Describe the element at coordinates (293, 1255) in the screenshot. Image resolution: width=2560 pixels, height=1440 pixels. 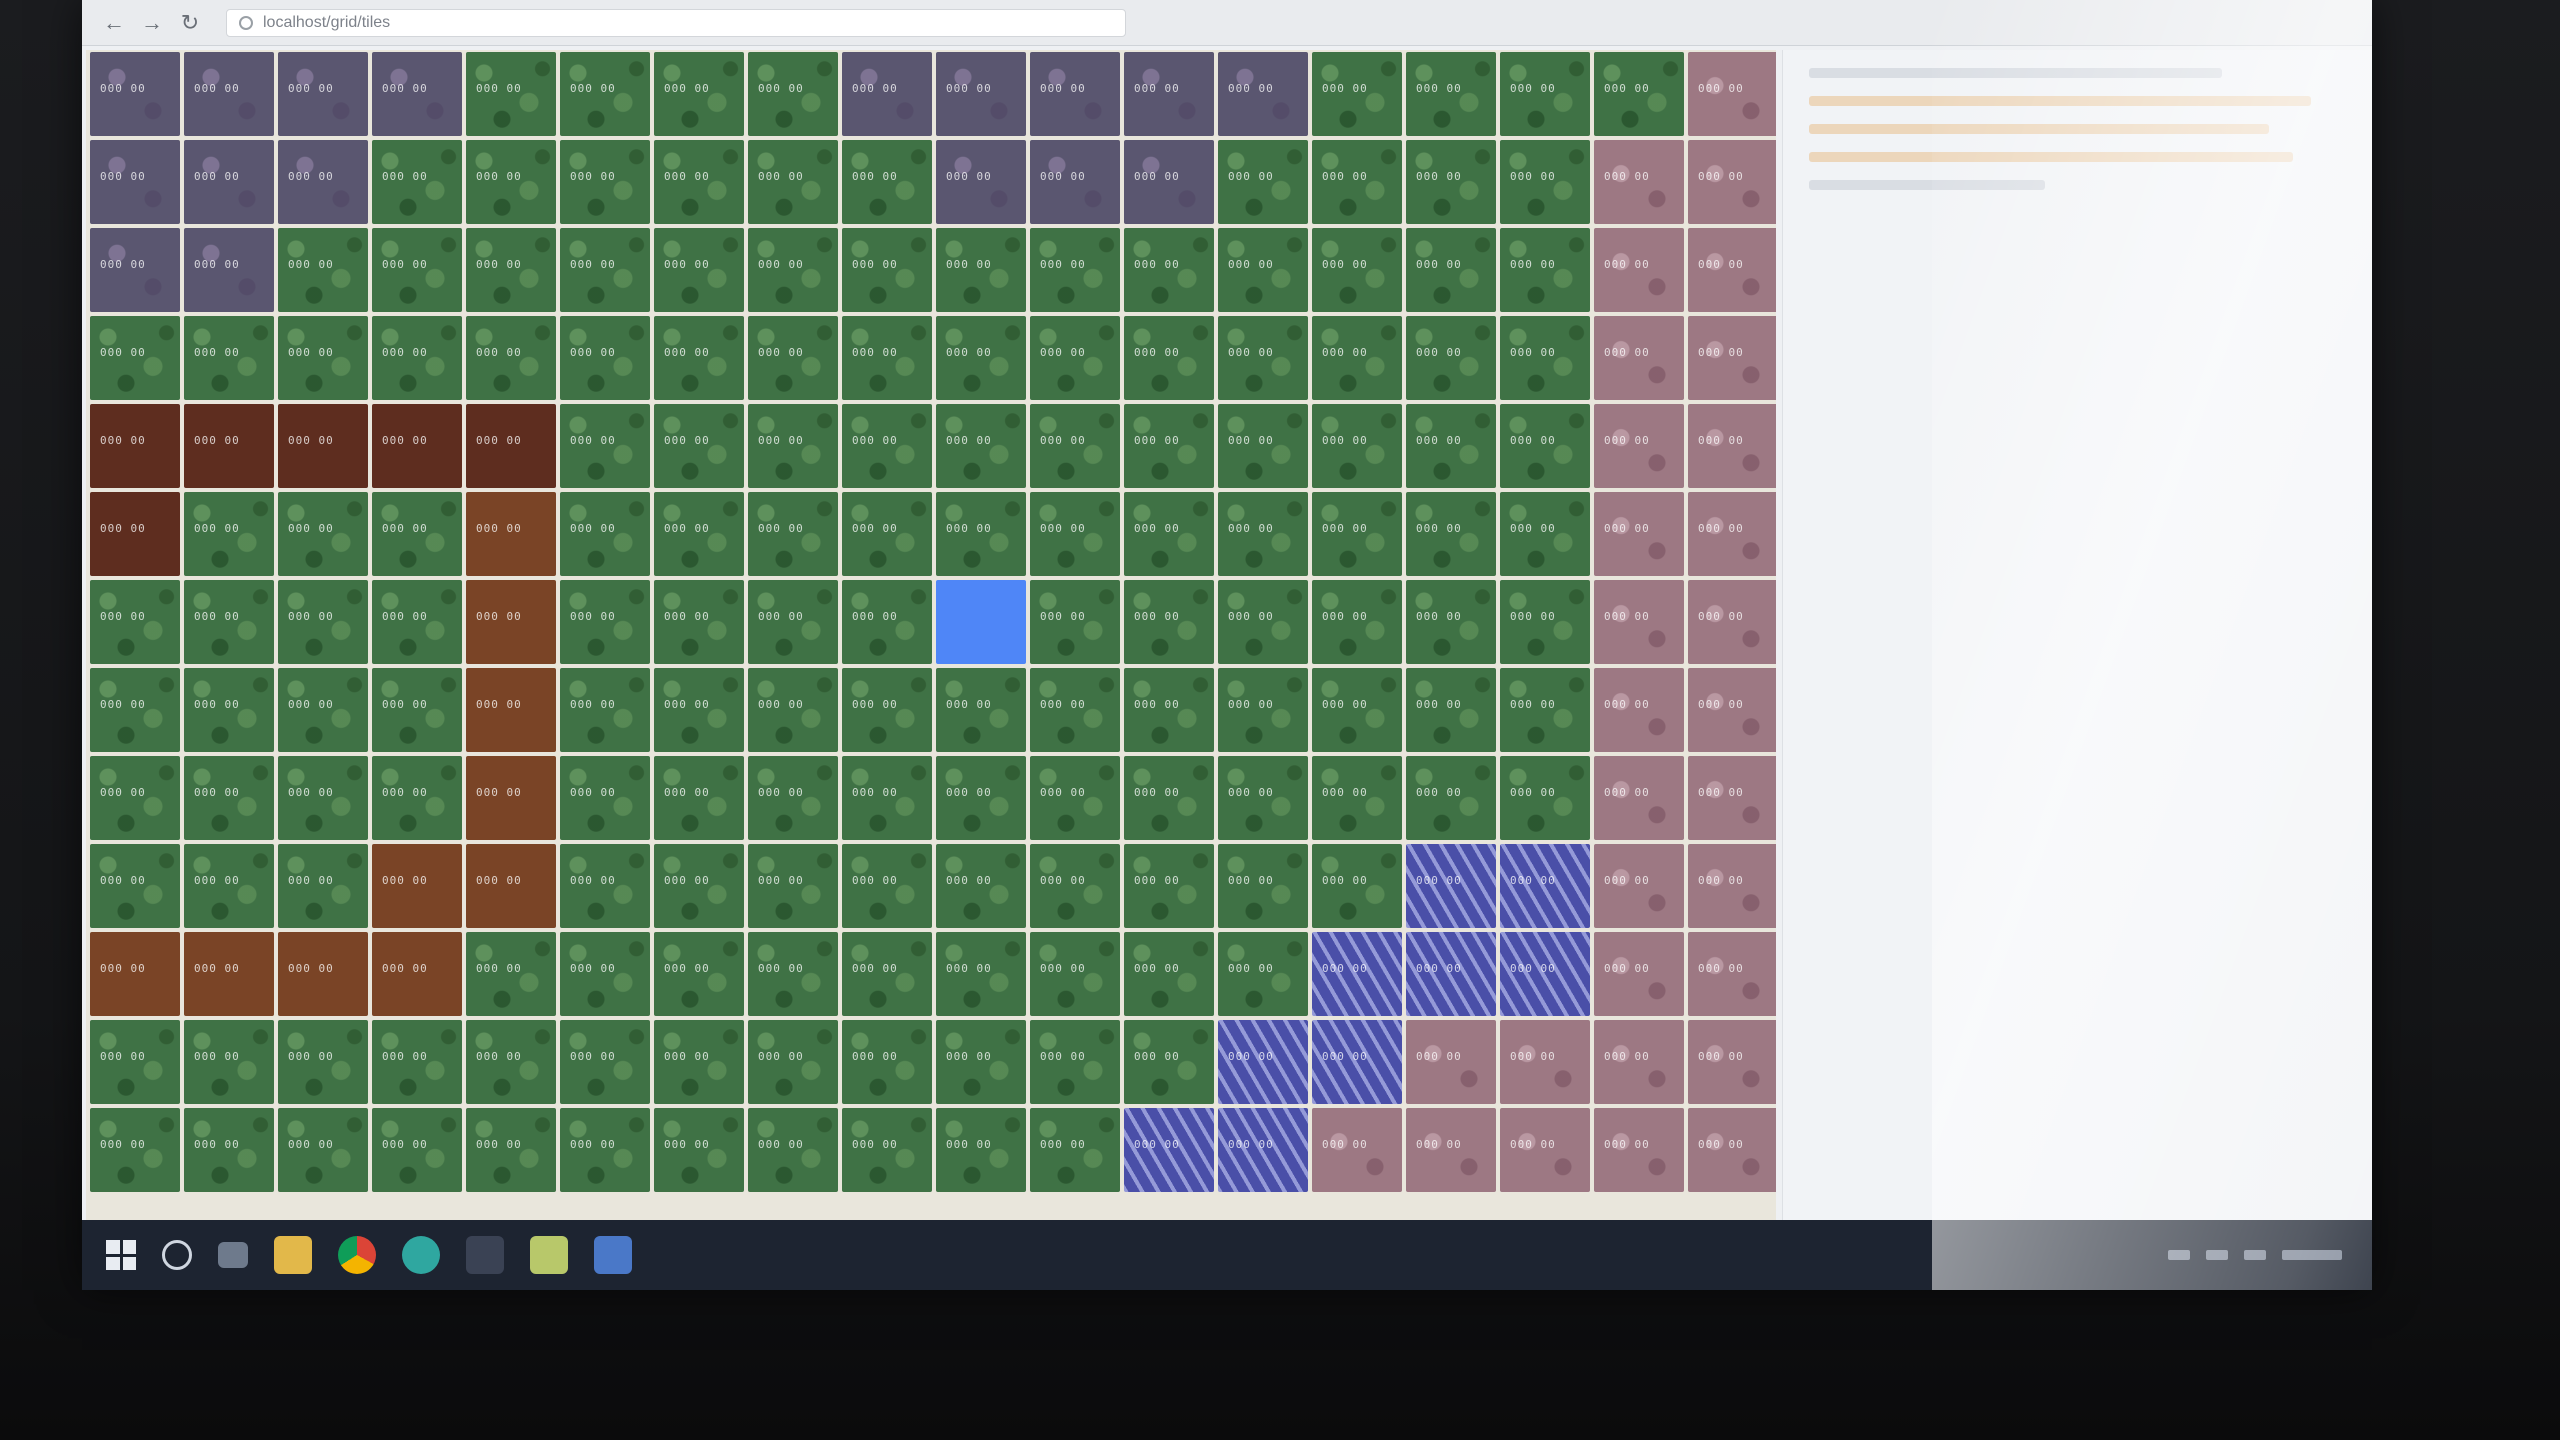
I see `file-explorer-icon` at that location.